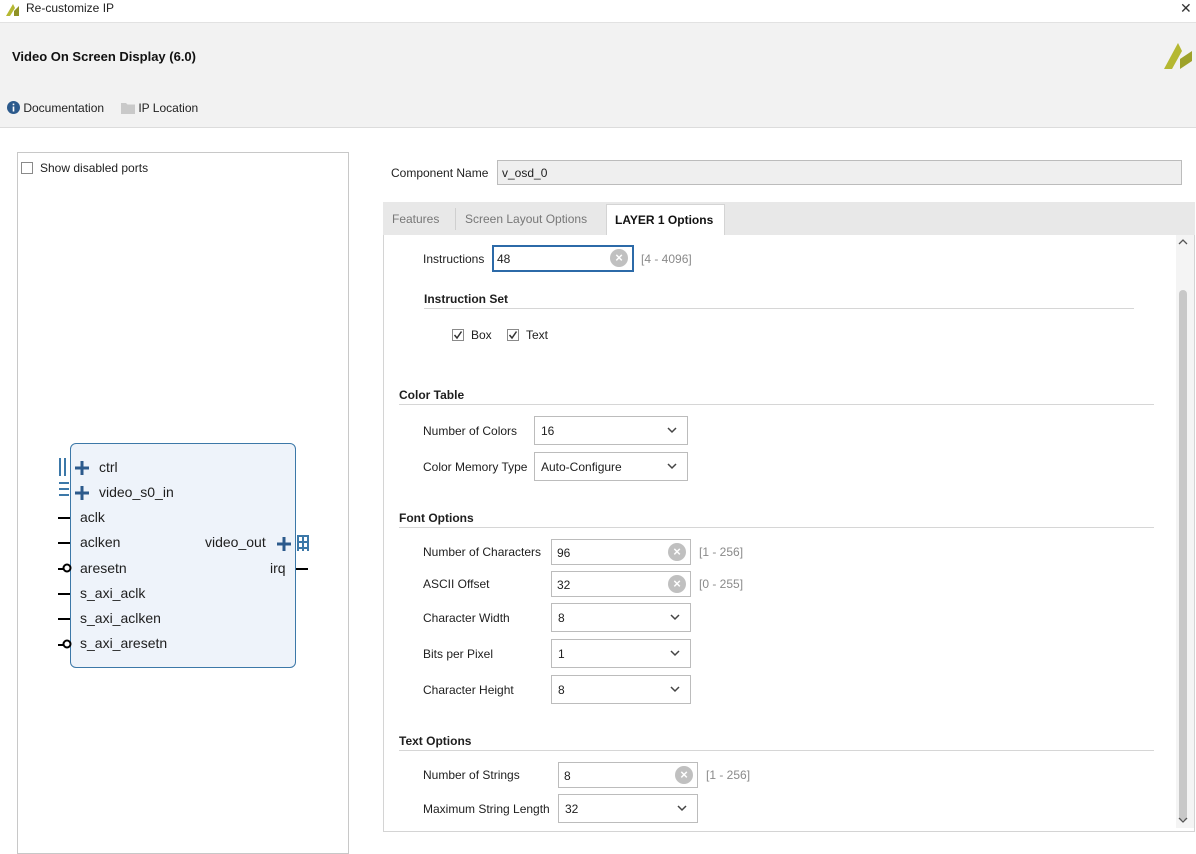  I want to click on max-string-length-value: 32, so click(572, 809).